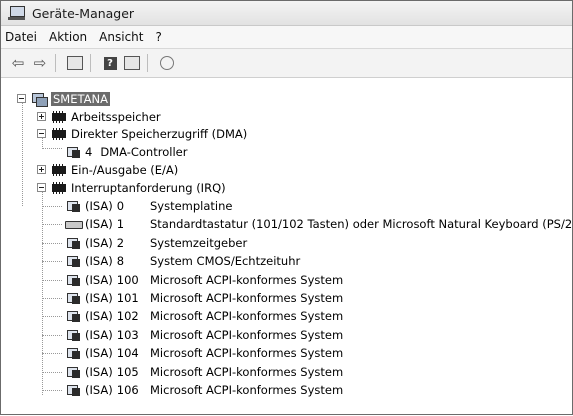 This screenshot has width=573, height=416. What do you see at coordinates (158, 37) in the screenshot?
I see `menu-help: ?` at bounding box center [158, 37].